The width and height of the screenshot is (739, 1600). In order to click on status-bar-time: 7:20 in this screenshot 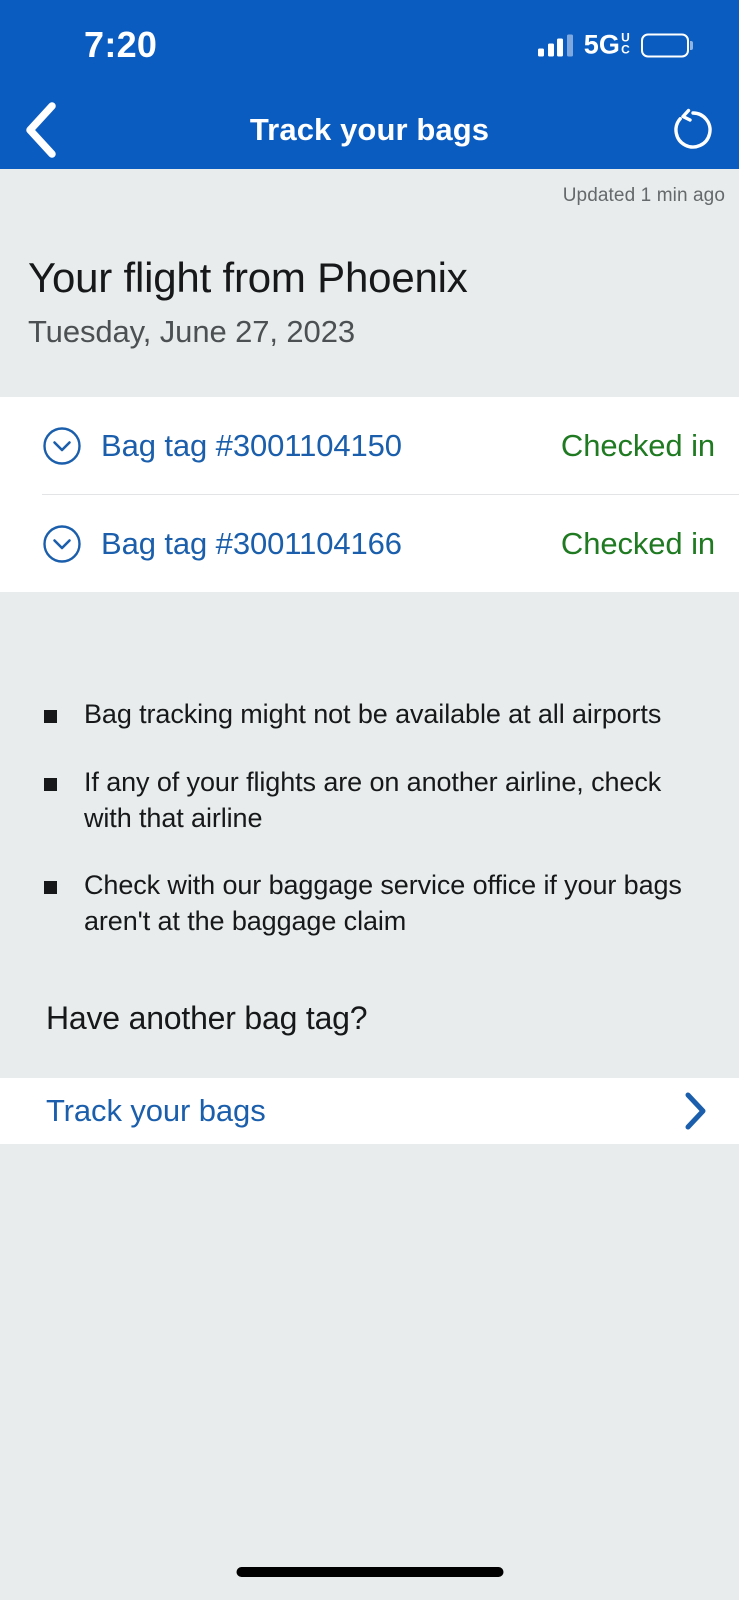, I will do `click(121, 44)`.